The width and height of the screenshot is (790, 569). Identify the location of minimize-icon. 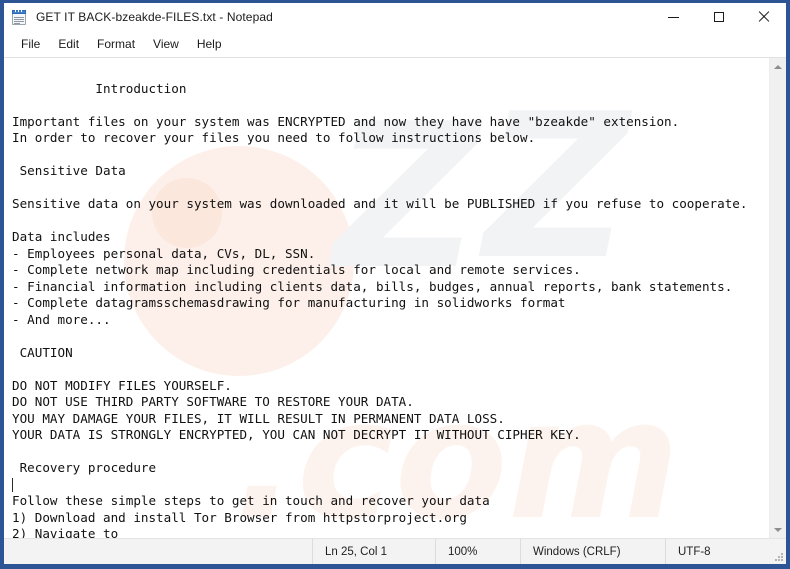
(673, 17).